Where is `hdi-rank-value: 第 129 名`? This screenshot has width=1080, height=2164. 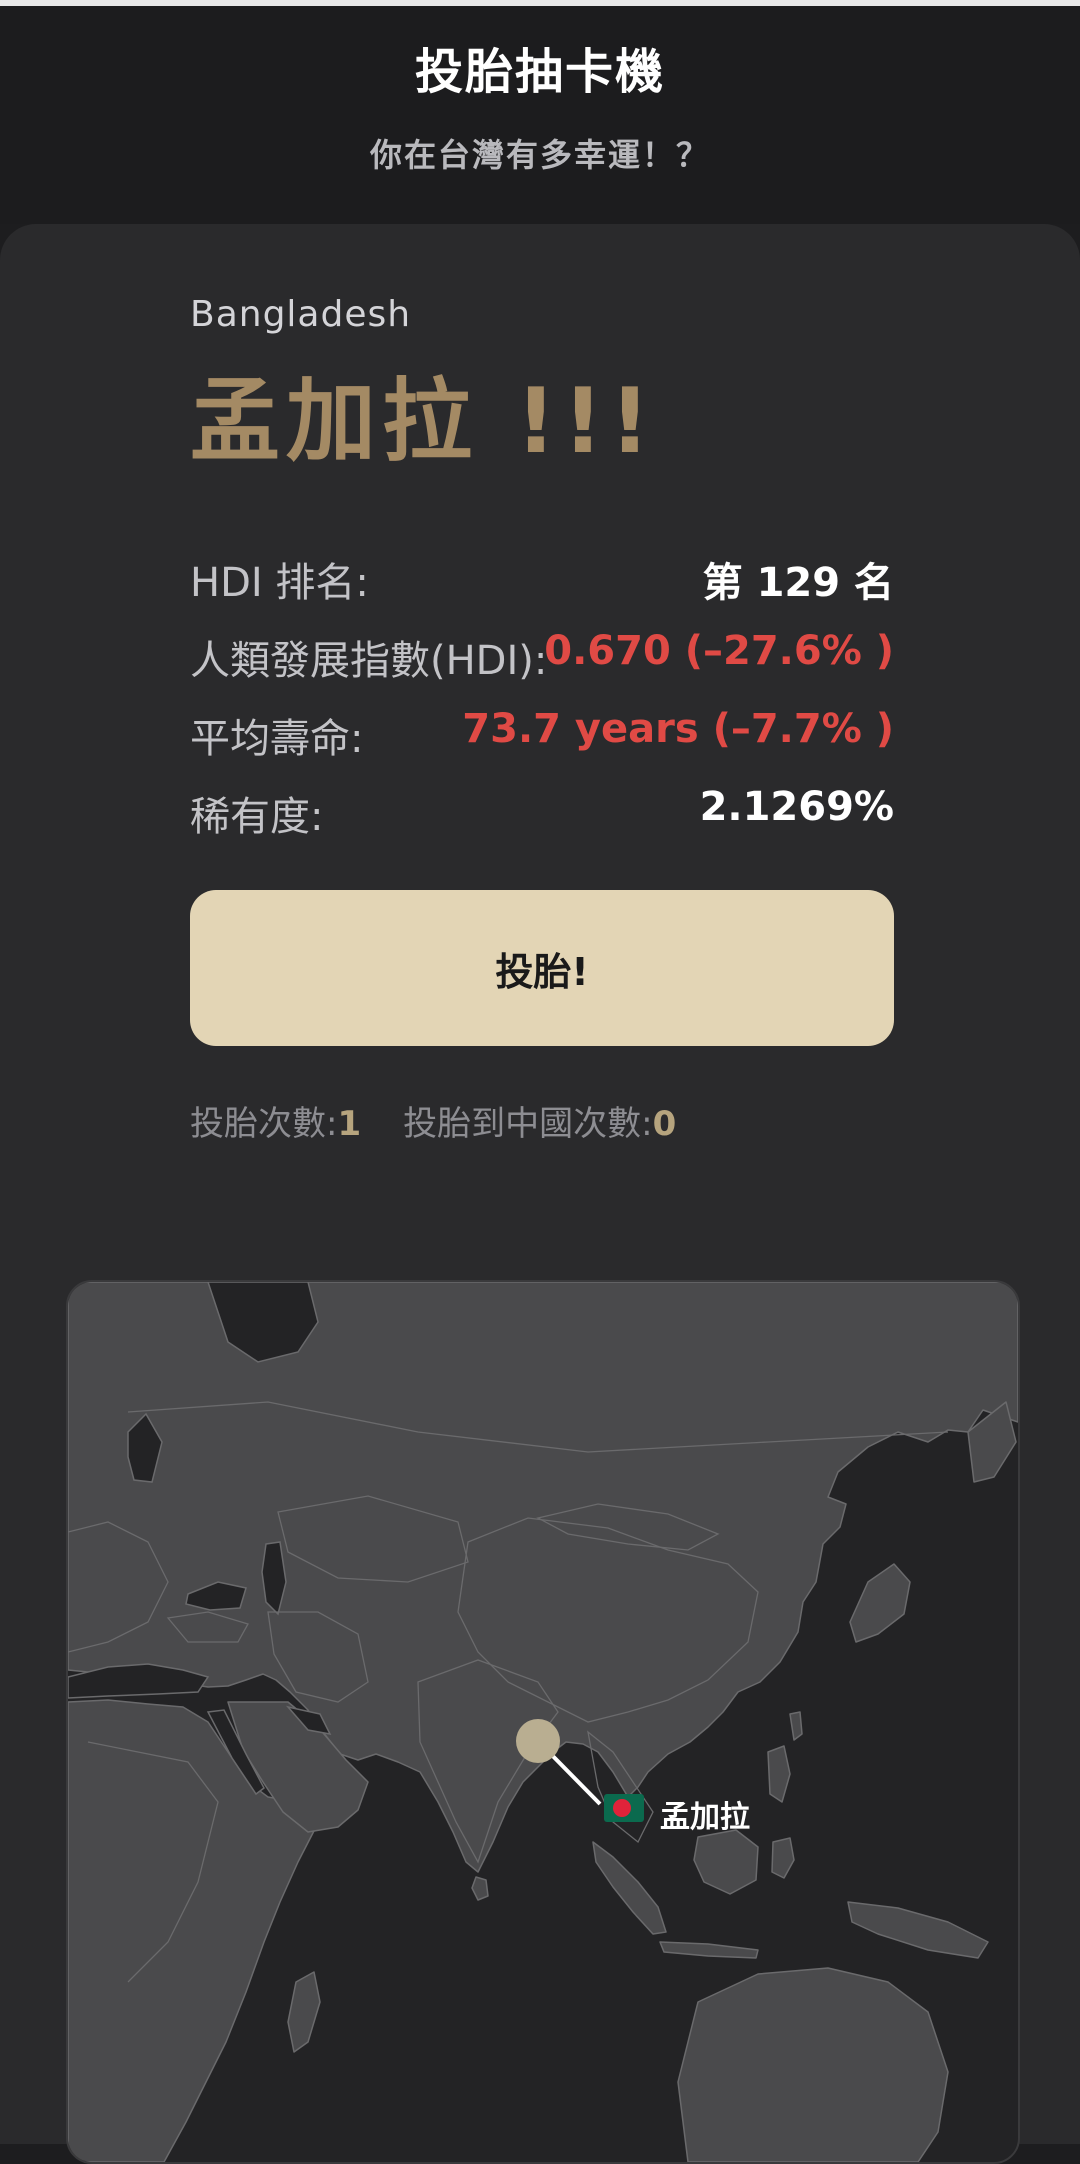 hdi-rank-value: 第 129 名 is located at coordinates (798, 583).